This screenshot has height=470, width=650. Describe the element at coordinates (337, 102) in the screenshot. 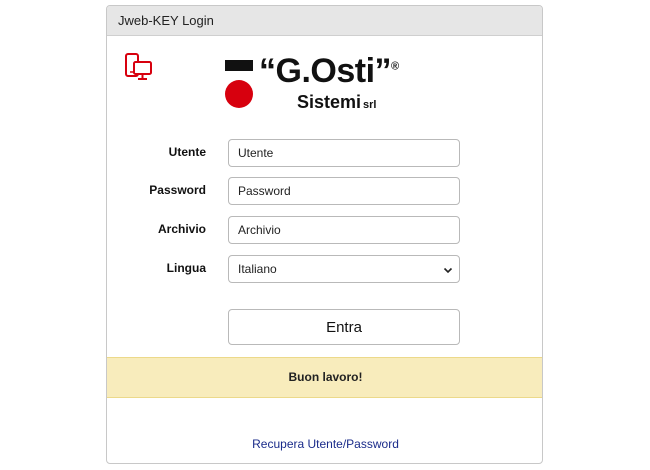

I see `logo-subtitle: Sistemi srl` at that location.